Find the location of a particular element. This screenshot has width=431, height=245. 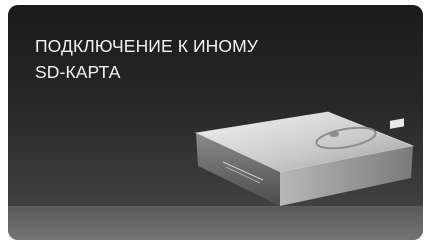

message-line-1: ПОДКЛЮЧЕНИЕ К ИНОМУ is located at coordinates (146, 46).